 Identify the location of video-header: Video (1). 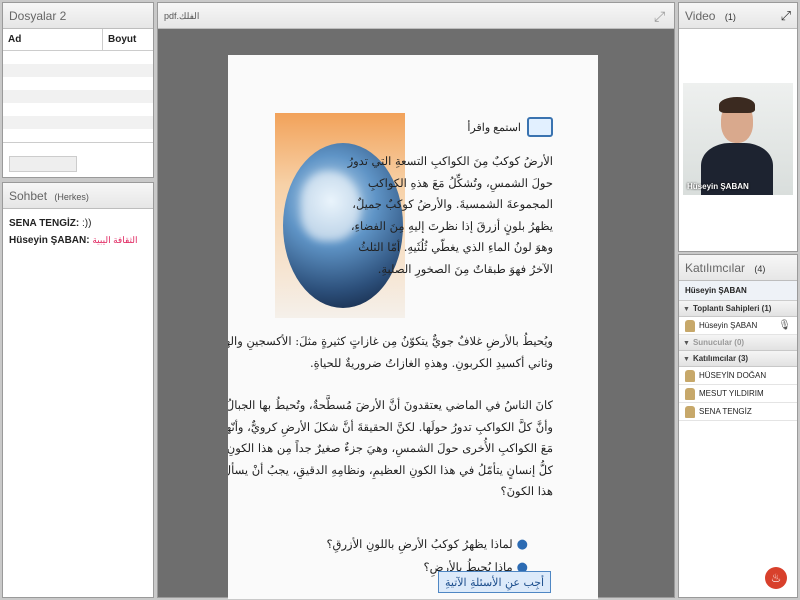
(738, 16).